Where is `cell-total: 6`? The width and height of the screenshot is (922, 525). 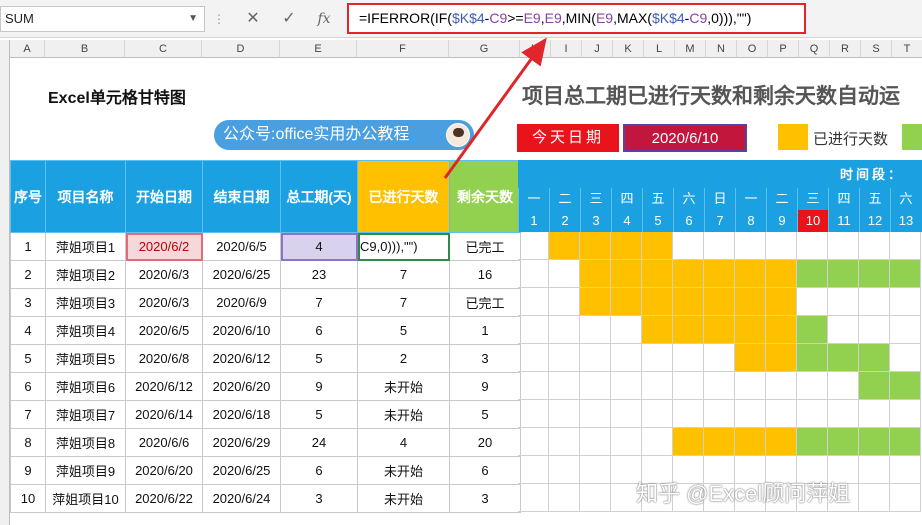
cell-total: 6 is located at coordinates (319, 470).